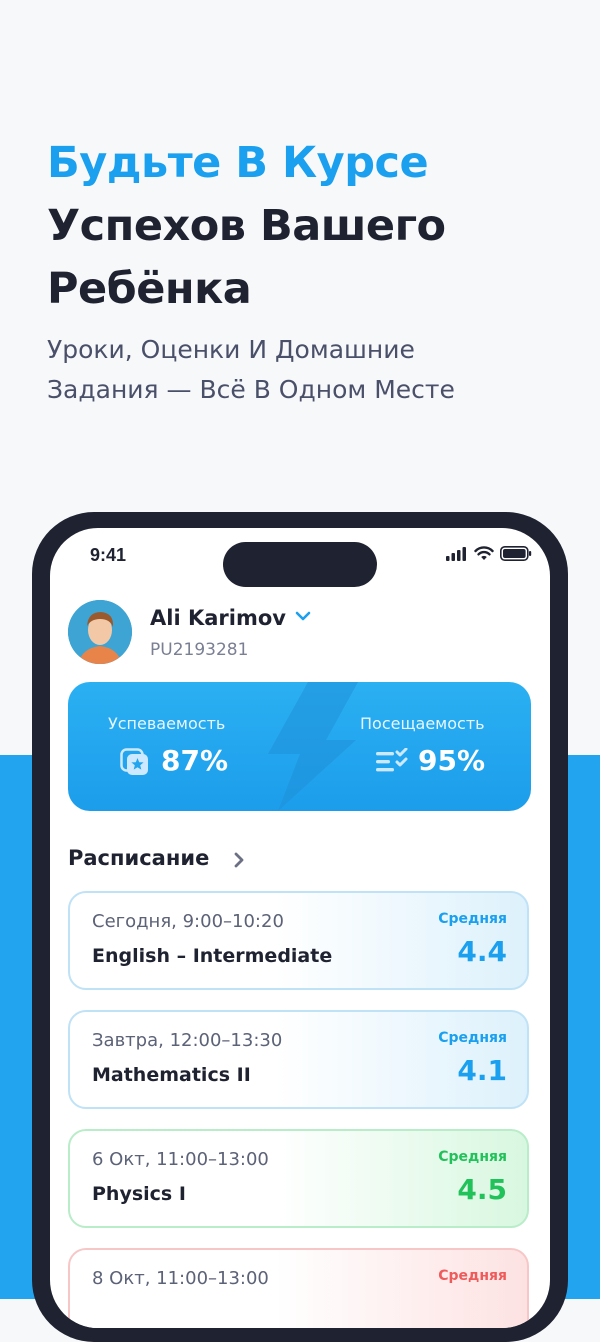 Image resolution: width=600 pixels, height=1342 pixels. I want to click on stats-card: Успеваемость 87% Посещаемость 95%, so click(299, 746).